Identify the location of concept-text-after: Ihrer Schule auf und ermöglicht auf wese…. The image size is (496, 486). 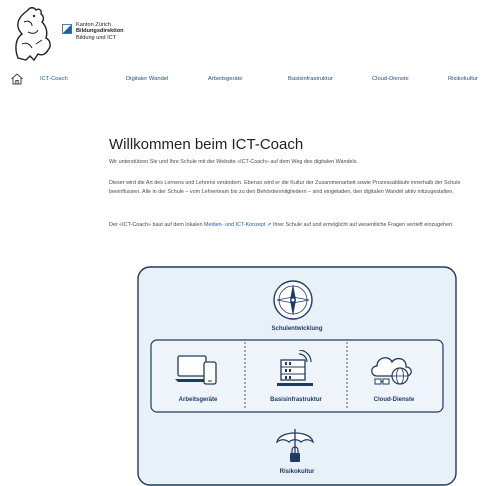
(362, 225).